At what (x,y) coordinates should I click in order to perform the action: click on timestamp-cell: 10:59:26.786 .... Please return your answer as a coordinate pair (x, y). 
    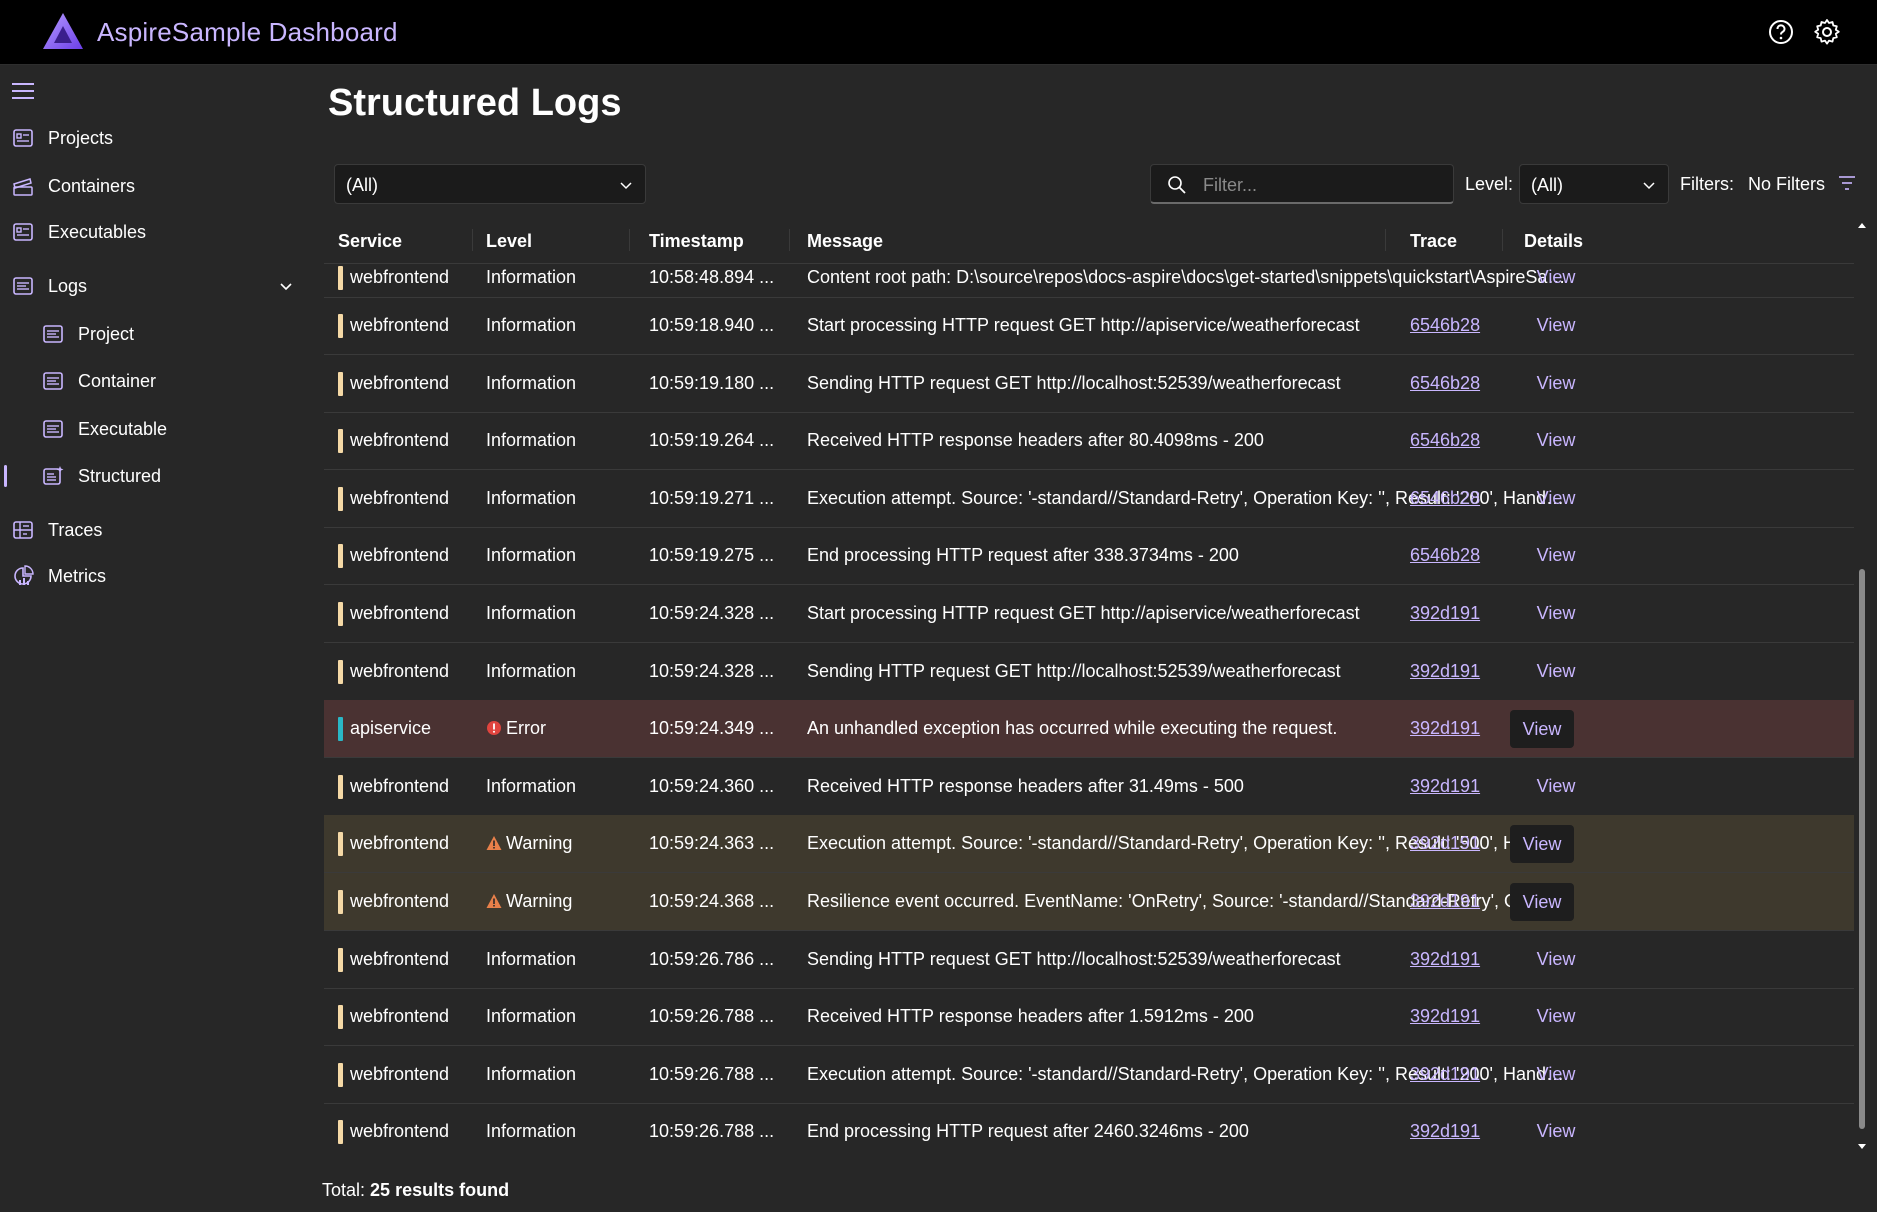
    Looking at the image, I should click on (712, 958).